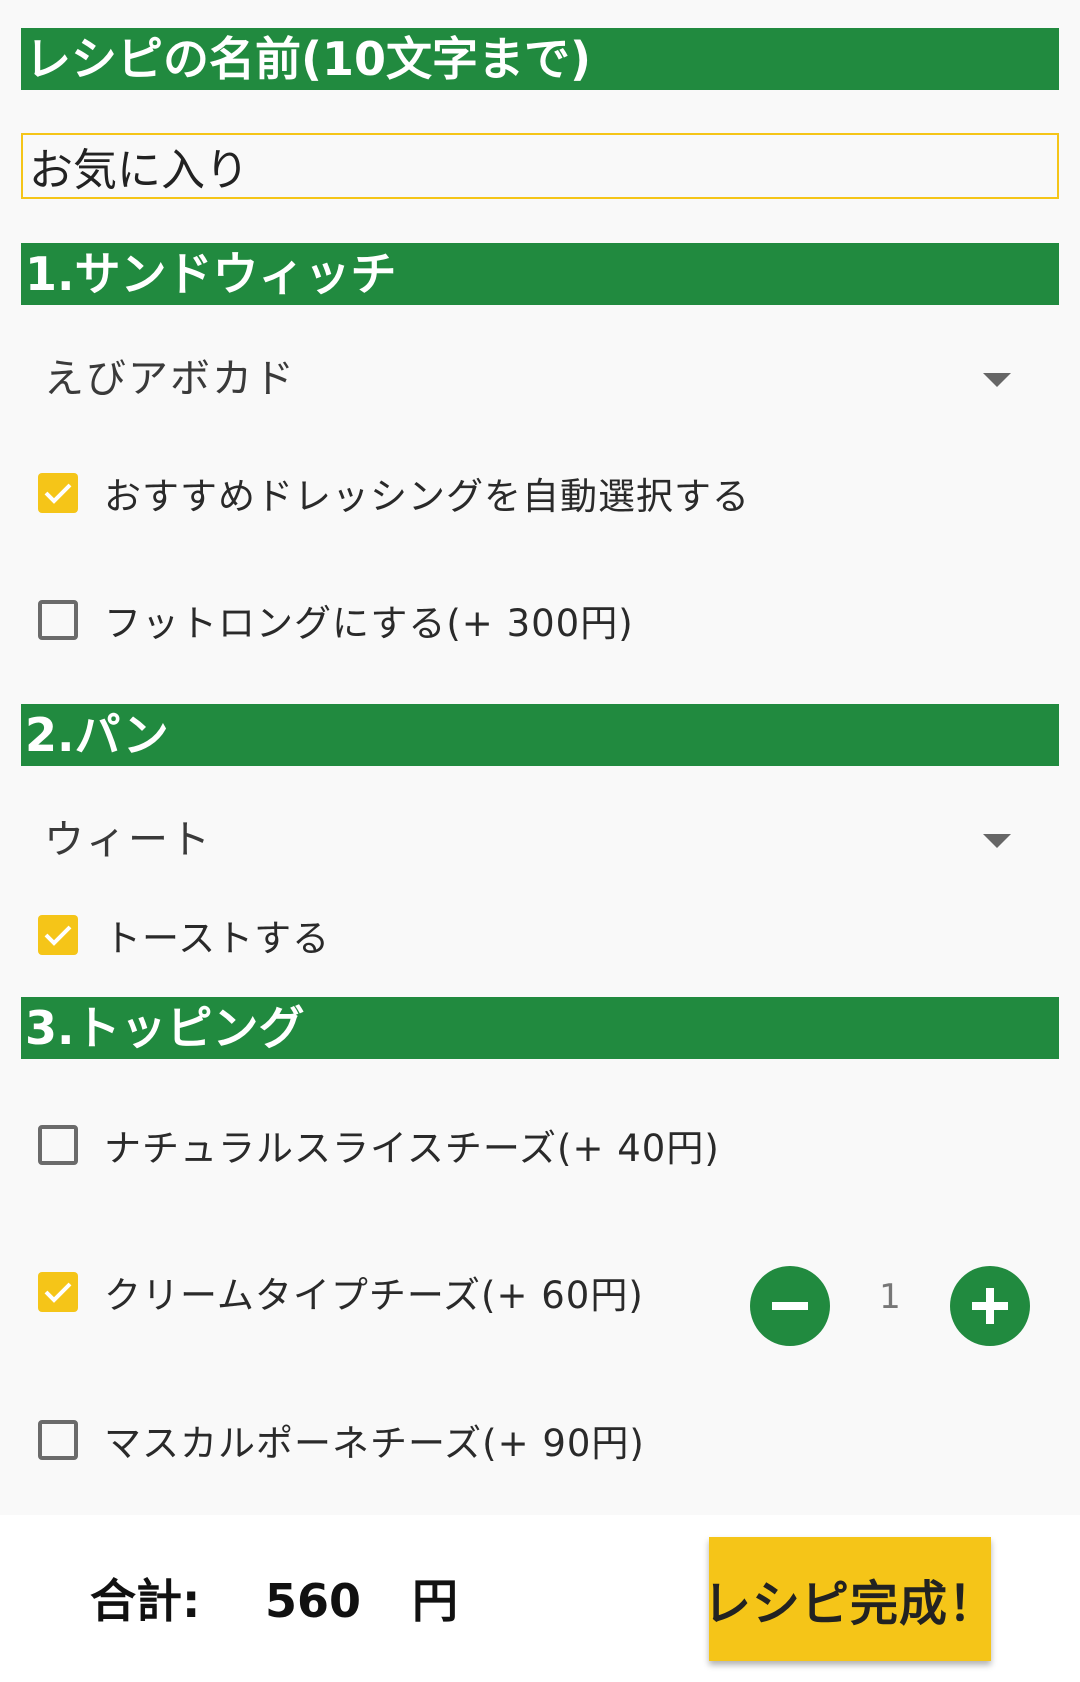  I want to click on quantity-decrement-button, so click(790, 1306).